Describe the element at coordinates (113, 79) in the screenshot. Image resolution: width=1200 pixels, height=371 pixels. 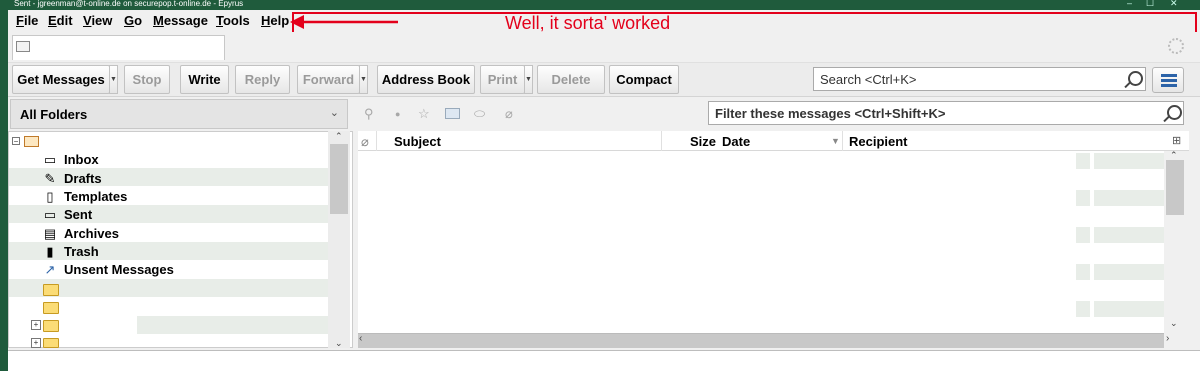
I see `get-messages-dropdown: ▼` at that location.